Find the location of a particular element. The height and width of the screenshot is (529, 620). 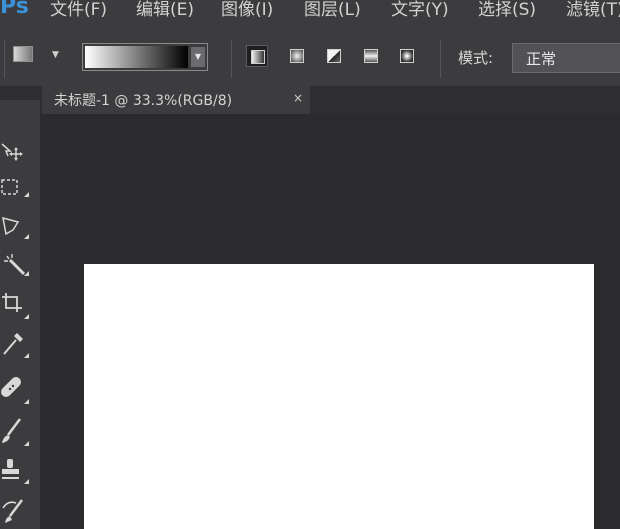

reflected-gradient-button is located at coordinates (371, 56).